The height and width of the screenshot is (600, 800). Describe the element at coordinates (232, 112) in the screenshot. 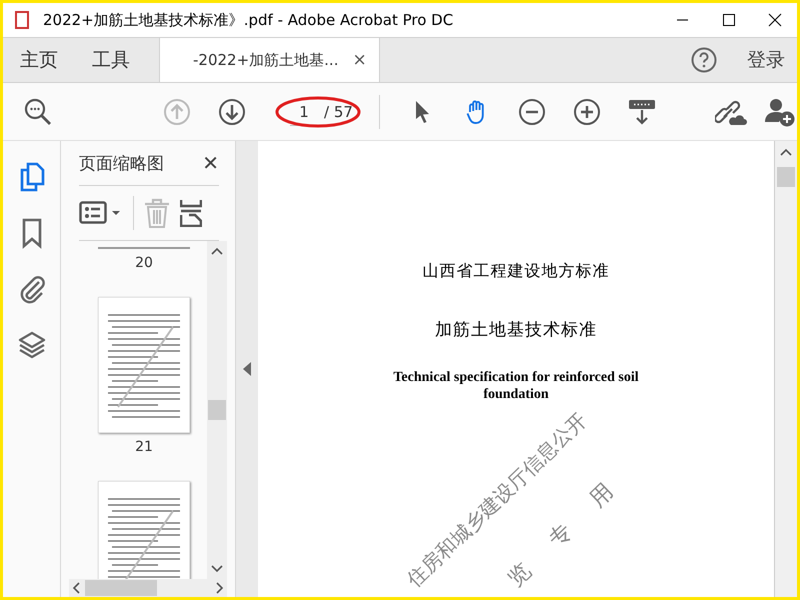

I see `next-page-button` at that location.